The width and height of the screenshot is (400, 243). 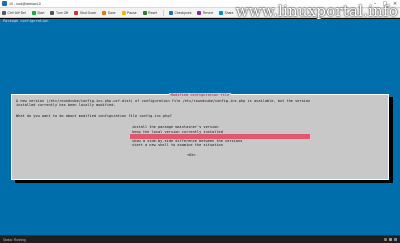 What do you see at coordinates (191, 155) in the screenshot?
I see `ok-button: <Ok>` at bounding box center [191, 155].